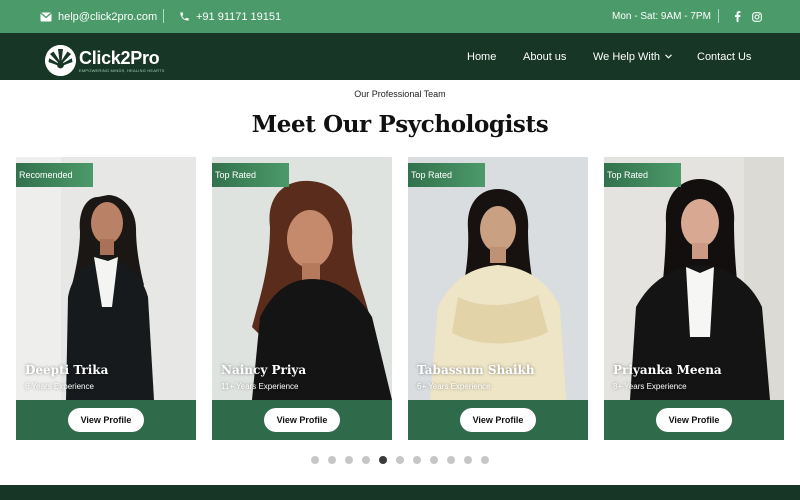 The image size is (800, 500). What do you see at coordinates (60, 60) in the screenshot?
I see `logo-mark-icon` at bounding box center [60, 60].